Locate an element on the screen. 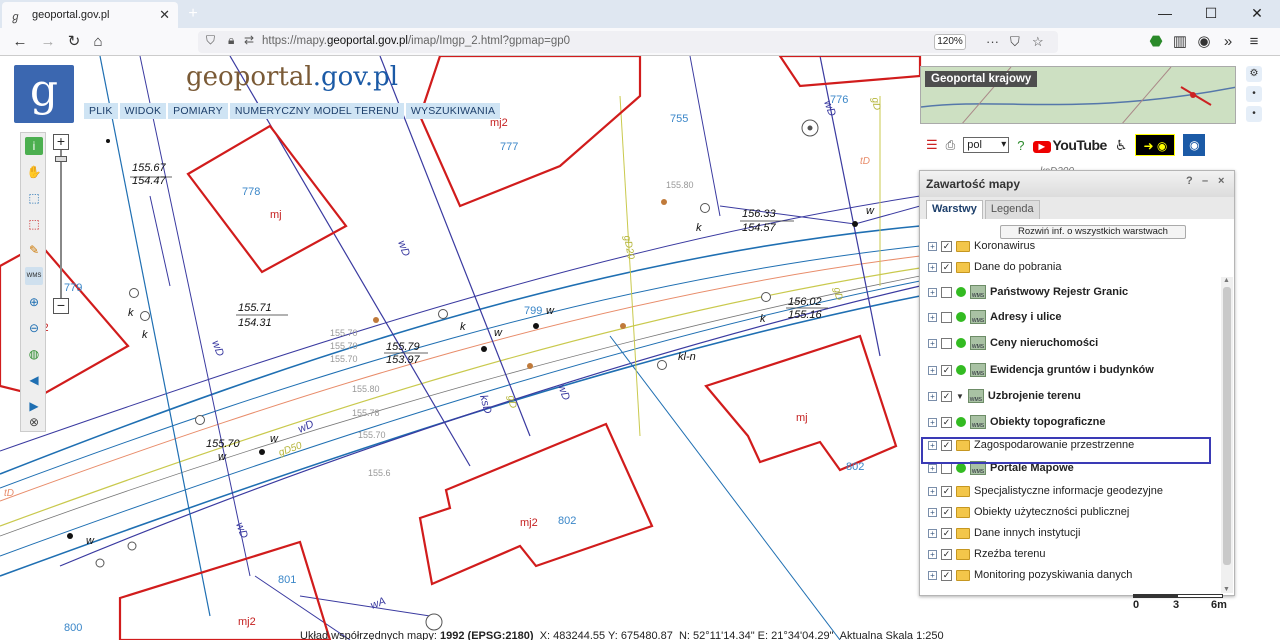 The image size is (1280, 640). select-remove-icon: ⬚ is located at coordinates (34, 224).